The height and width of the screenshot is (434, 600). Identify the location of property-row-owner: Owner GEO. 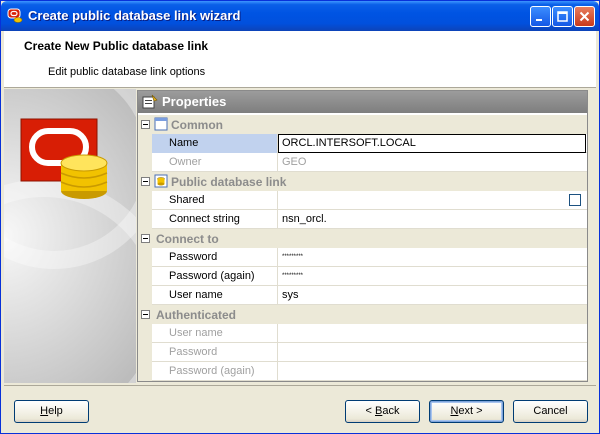
(362, 162).